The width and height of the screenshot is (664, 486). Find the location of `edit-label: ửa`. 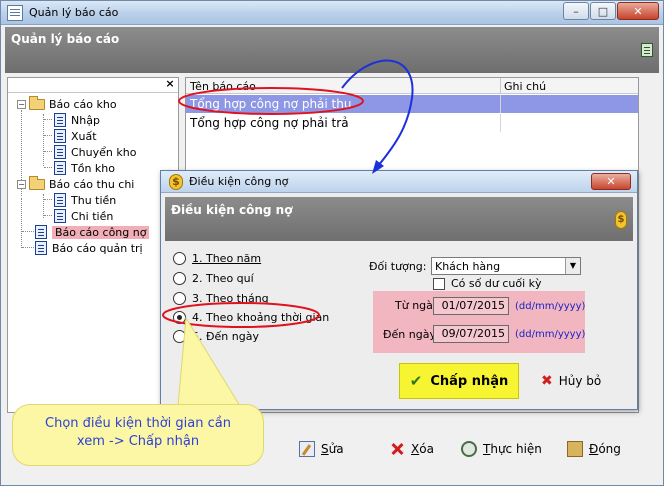

edit-label: ửa is located at coordinates (336, 449).